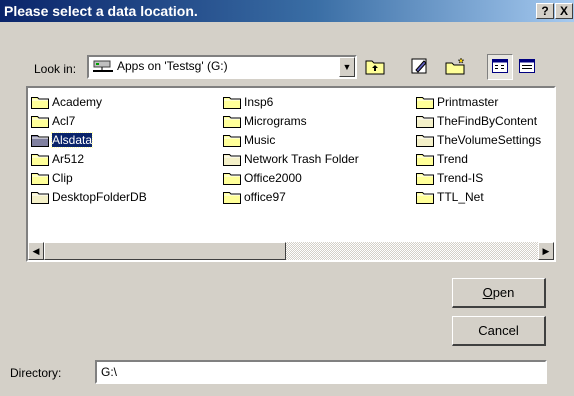  What do you see at coordinates (546, 251) in the screenshot?
I see `scroll-right-button: ▶` at bounding box center [546, 251].